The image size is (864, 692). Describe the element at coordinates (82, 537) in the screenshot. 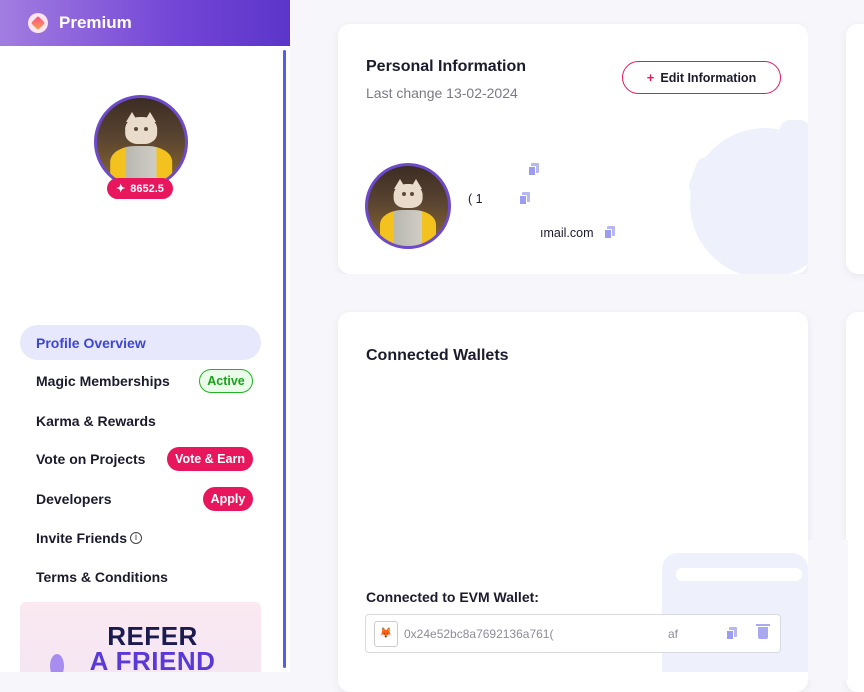

I see `nav-label: Invite Friends` at that location.